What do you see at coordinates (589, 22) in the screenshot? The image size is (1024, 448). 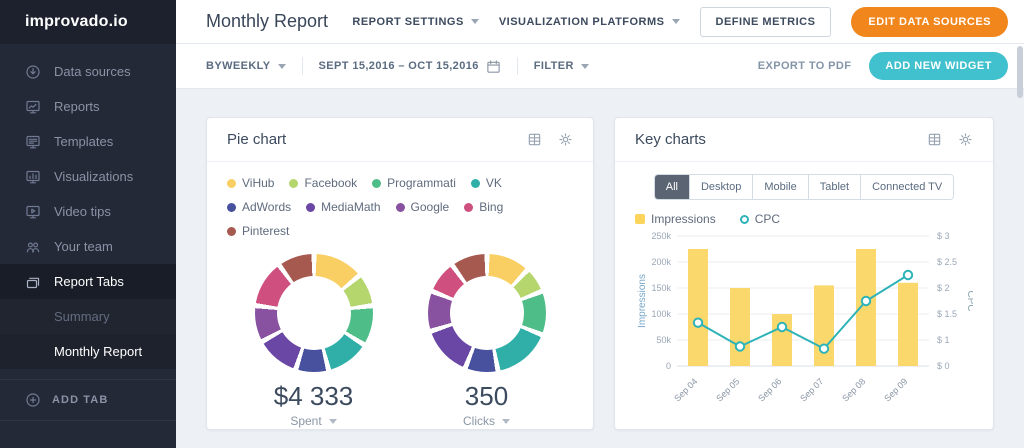 I see `visualization-platforms-menu: VISUALIZATION PLATFORMS` at bounding box center [589, 22].